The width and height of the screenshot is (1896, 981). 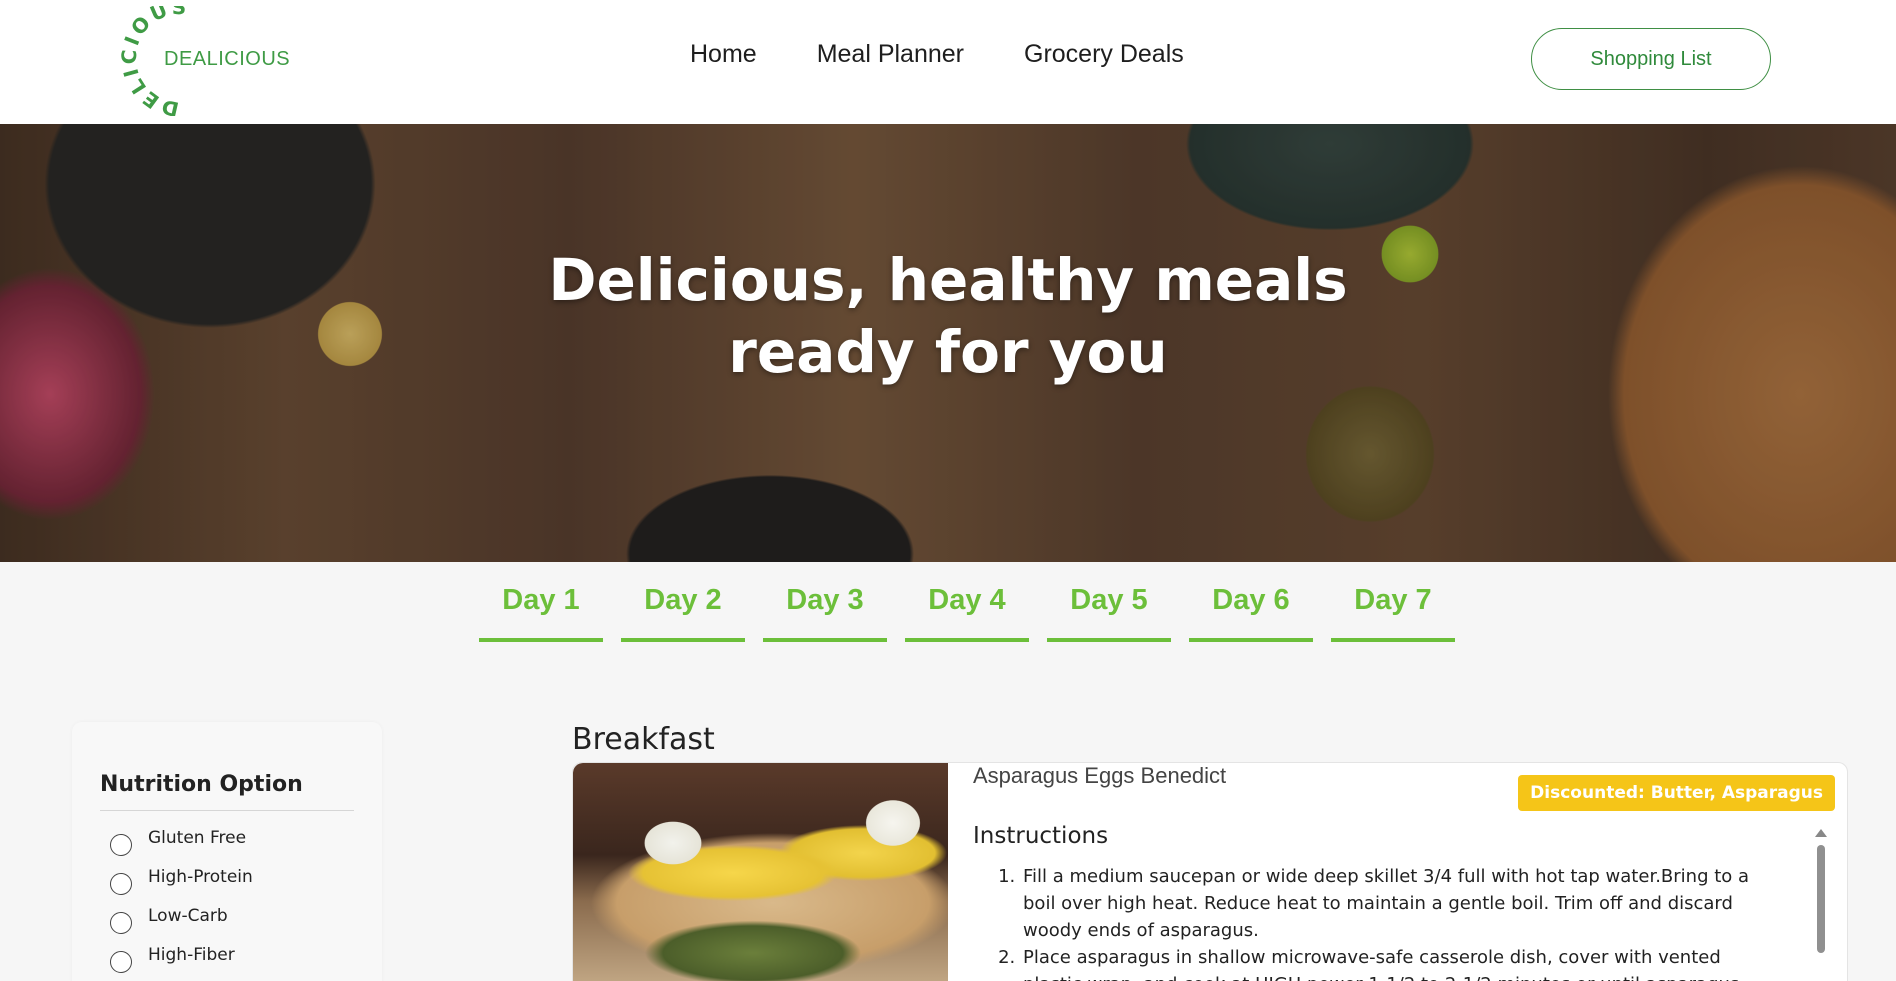 What do you see at coordinates (121, 845) in the screenshot?
I see `radio-gluten-free` at bounding box center [121, 845].